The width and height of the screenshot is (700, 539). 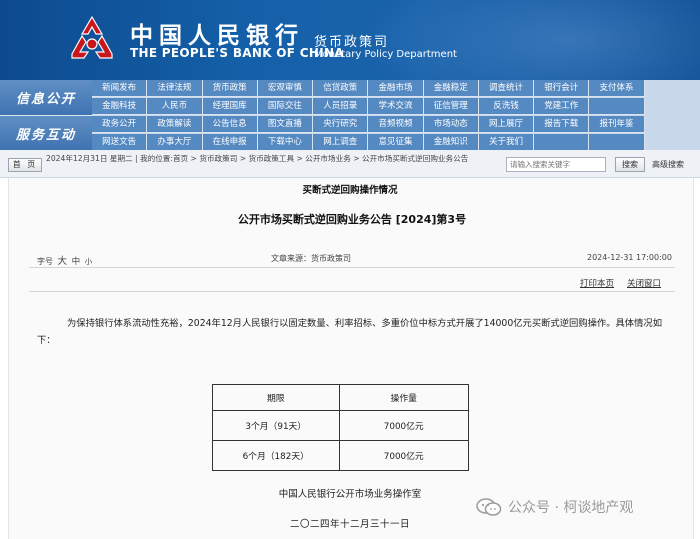 I want to click on advanced-search-link: 高级搜索, so click(x=668, y=164).